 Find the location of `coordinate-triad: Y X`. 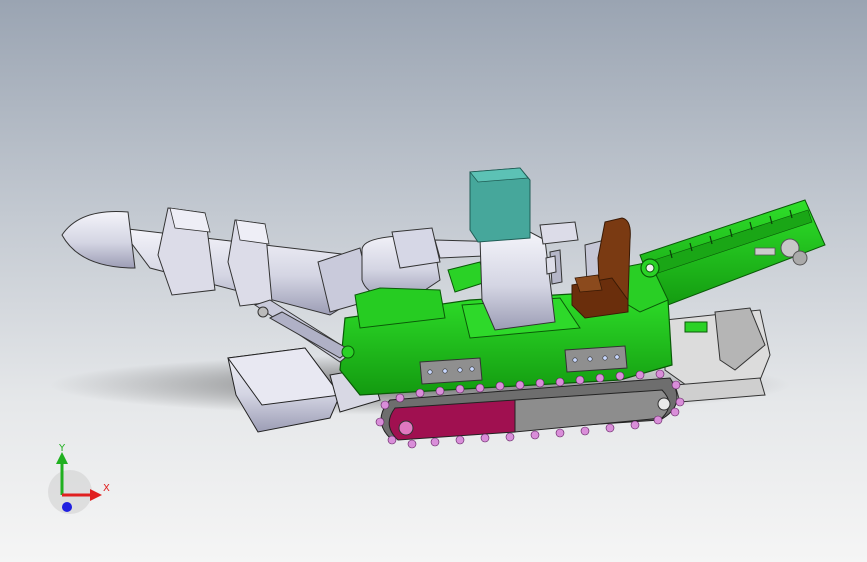

coordinate-triad: Y X is located at coordinates (80, 480).